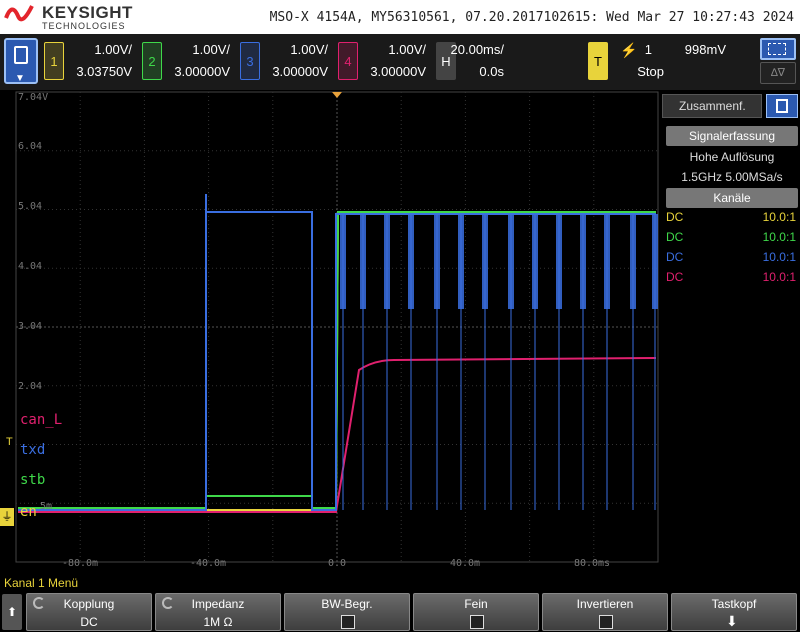 This screenshot has width=800, height=632. Describe the element at coordinates (113, 49) in the screenshot. I see `channel-1-scale: 1.00V/` at that location.